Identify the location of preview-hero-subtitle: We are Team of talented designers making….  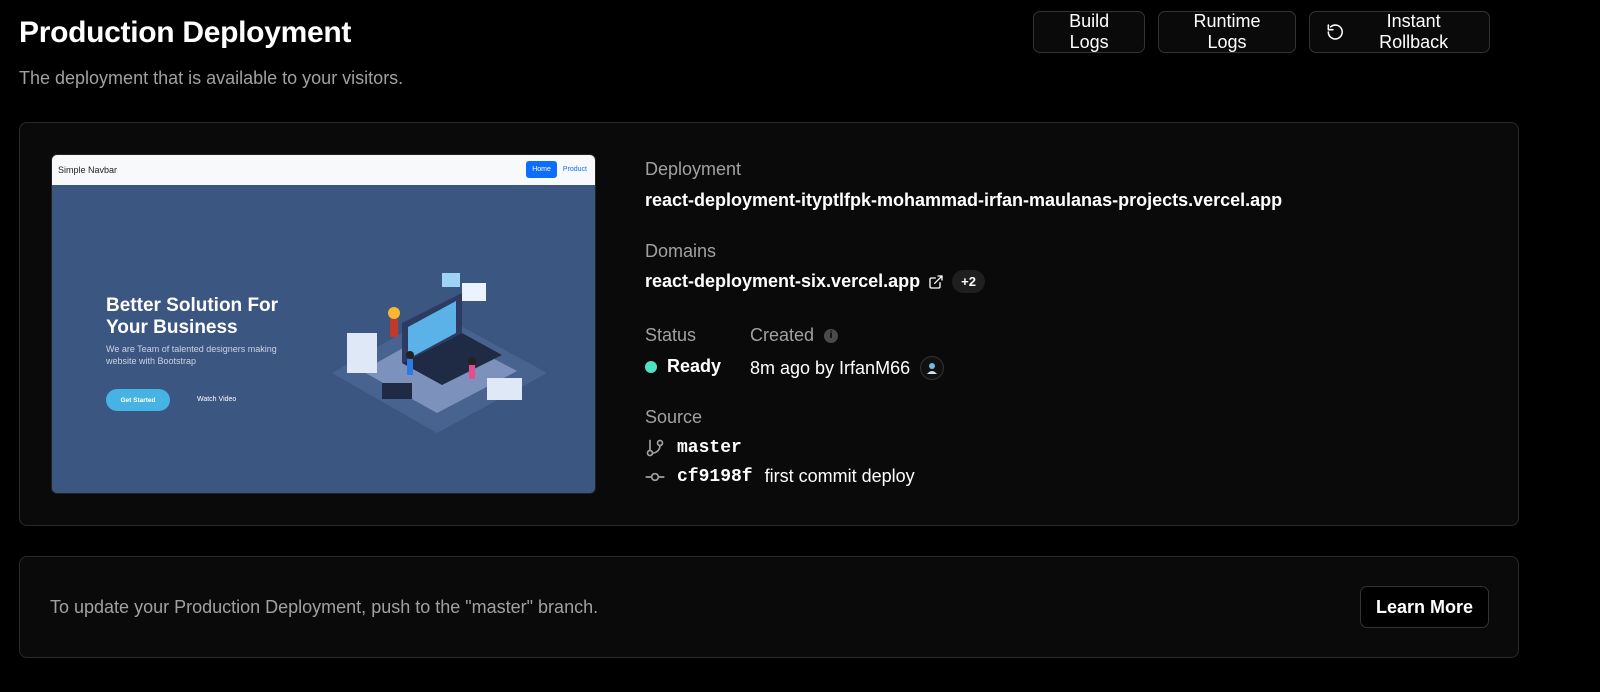
(191, 355).